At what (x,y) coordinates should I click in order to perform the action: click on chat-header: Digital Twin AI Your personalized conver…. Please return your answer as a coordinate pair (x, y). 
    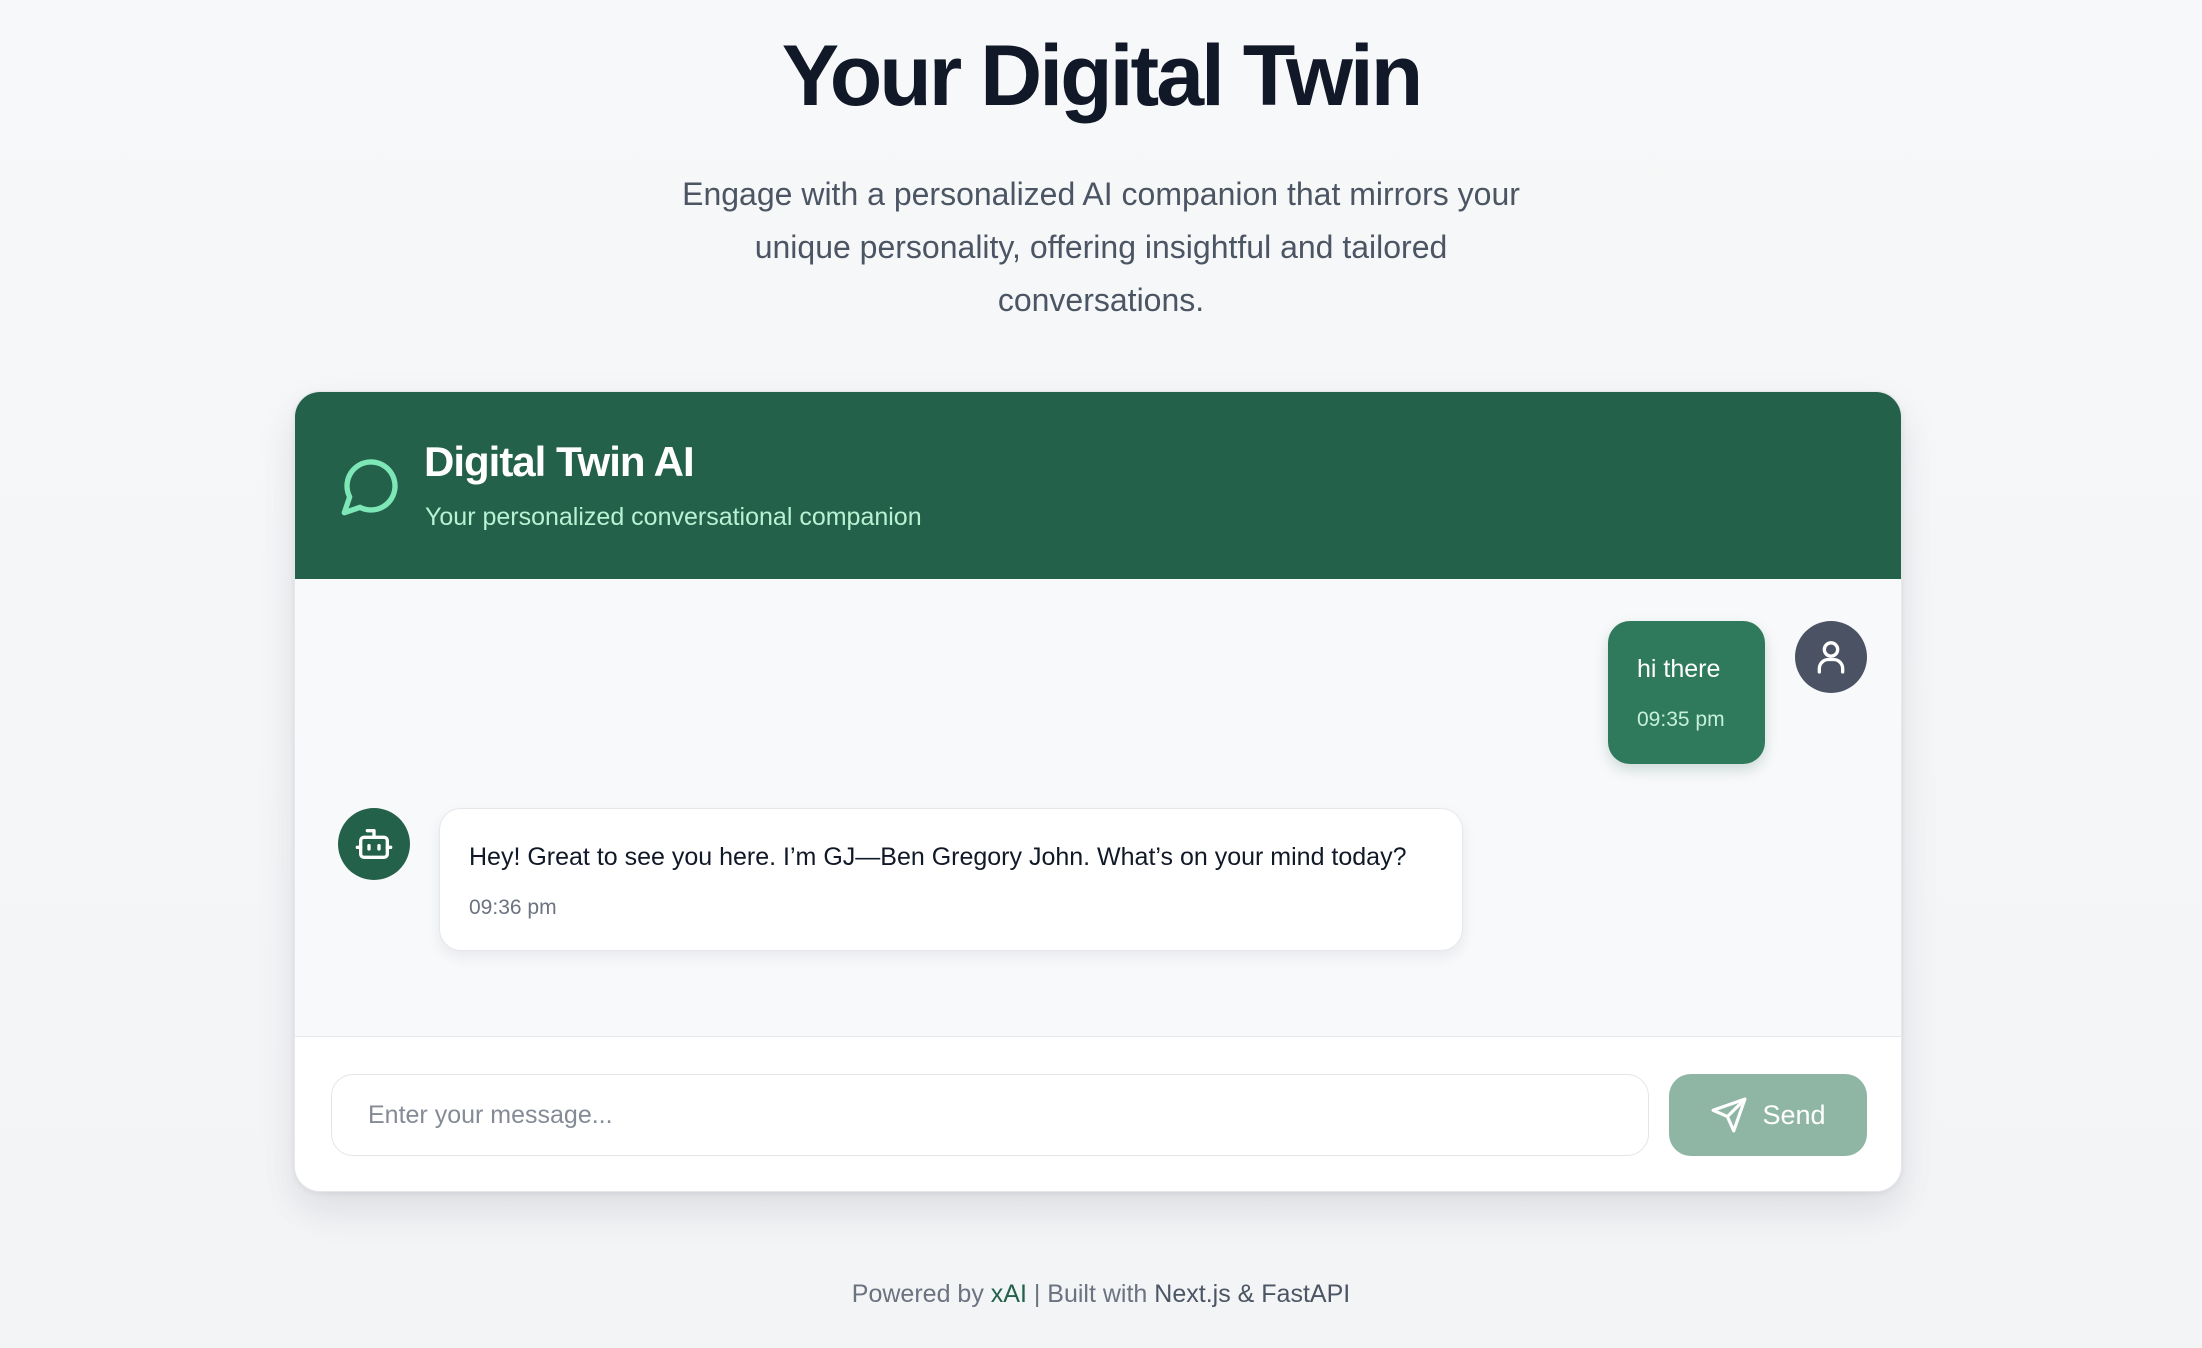
    Looking at the image, I should click on (1098, 485).